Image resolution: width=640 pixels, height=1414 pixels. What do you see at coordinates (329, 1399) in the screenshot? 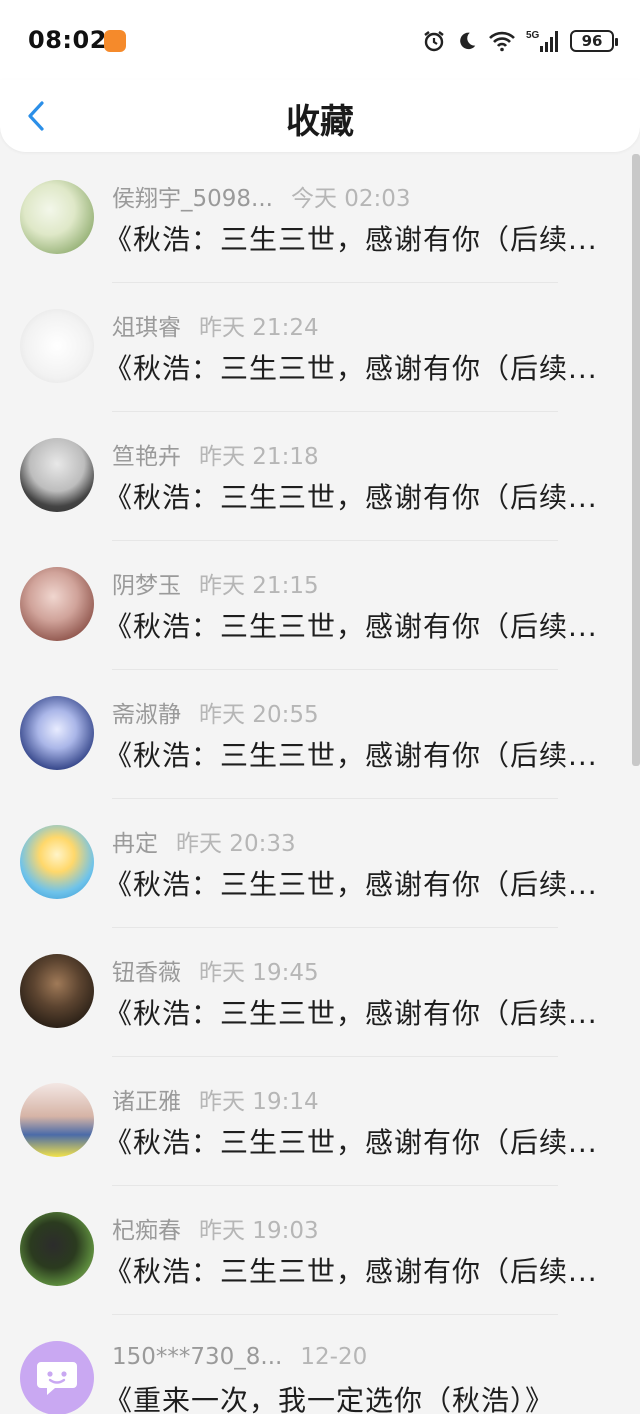
I see `post-title: 《重来一次，我一定选你（秋浩）》` at bounding box center [329, 1399].